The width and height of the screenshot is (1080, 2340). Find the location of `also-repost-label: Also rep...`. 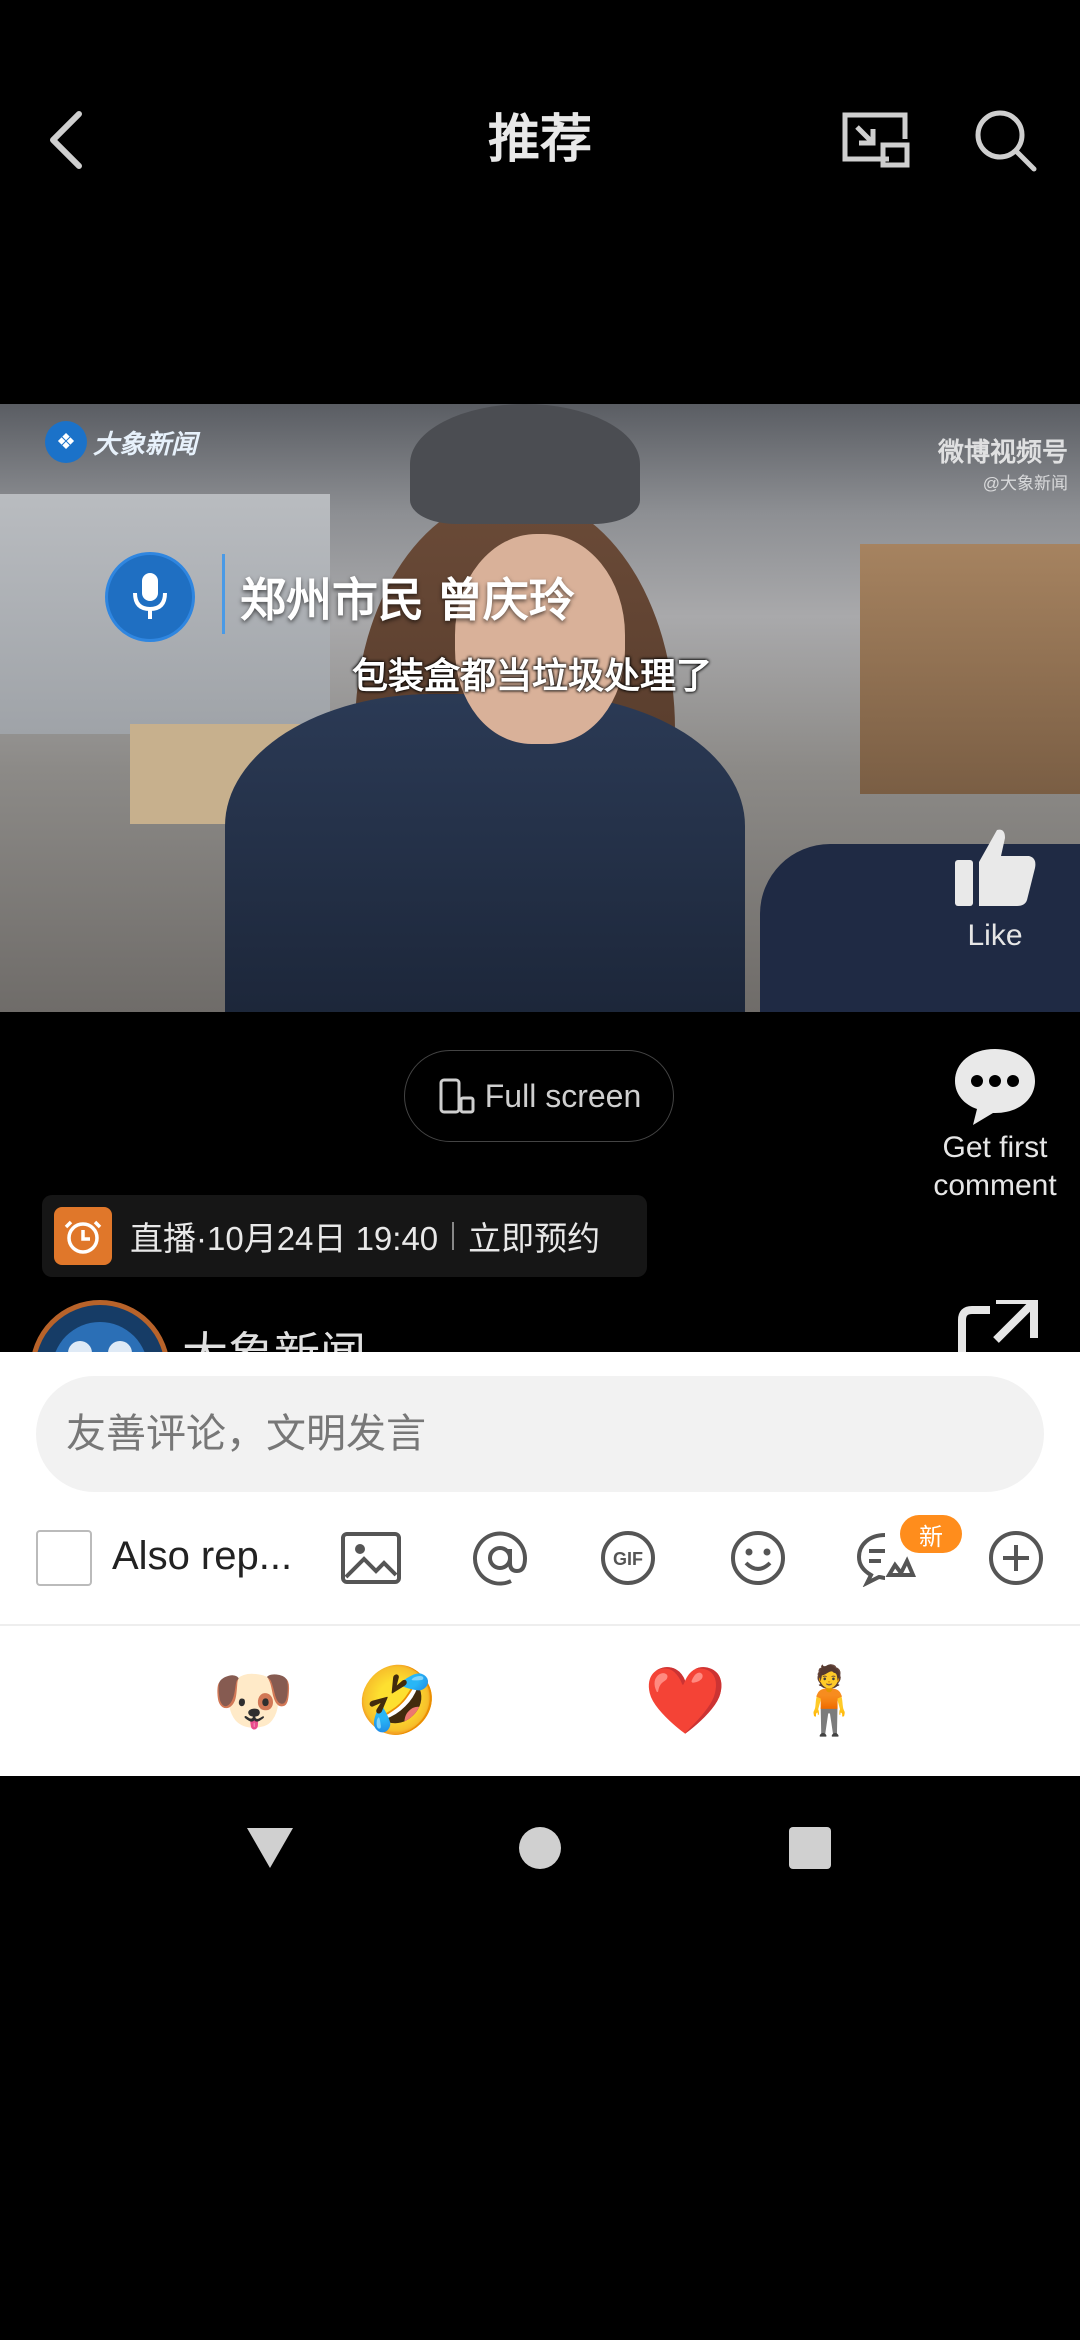

also-repost-label: Also rep... is located at coordinates (202, 1556).